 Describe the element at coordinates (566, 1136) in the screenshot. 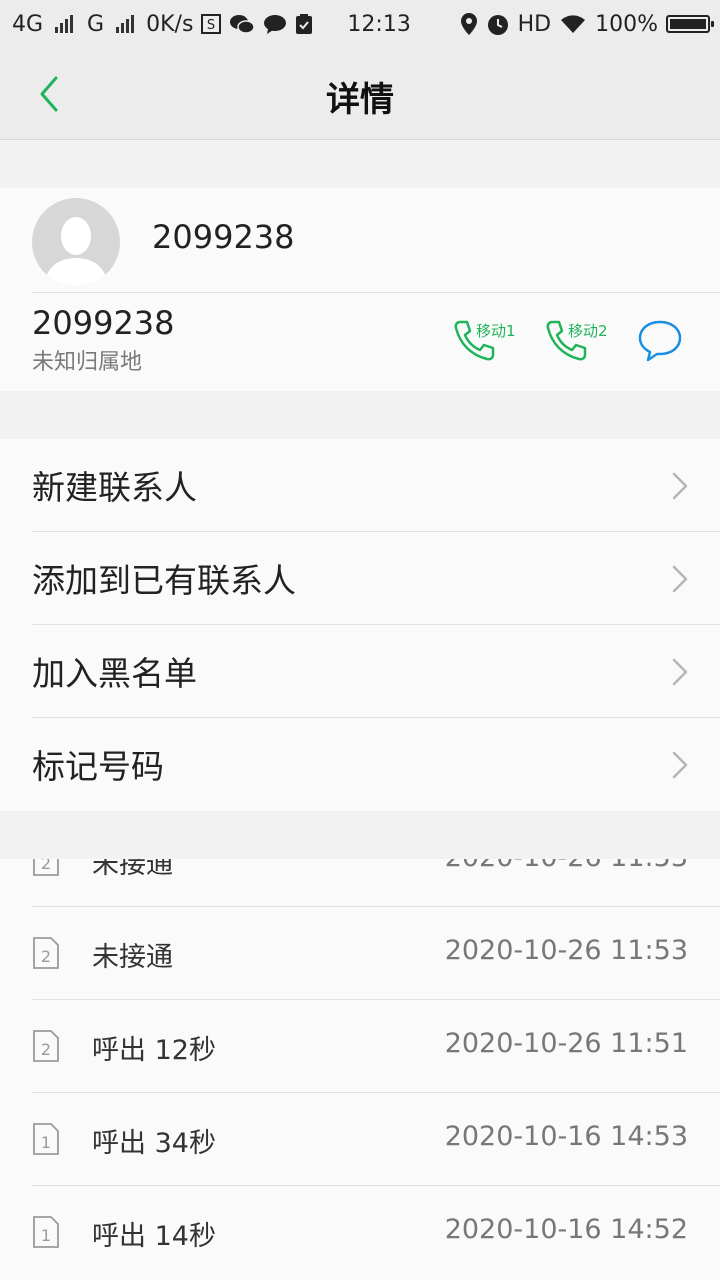

I see `call-time: 2020-10-16 14:53` at that location.